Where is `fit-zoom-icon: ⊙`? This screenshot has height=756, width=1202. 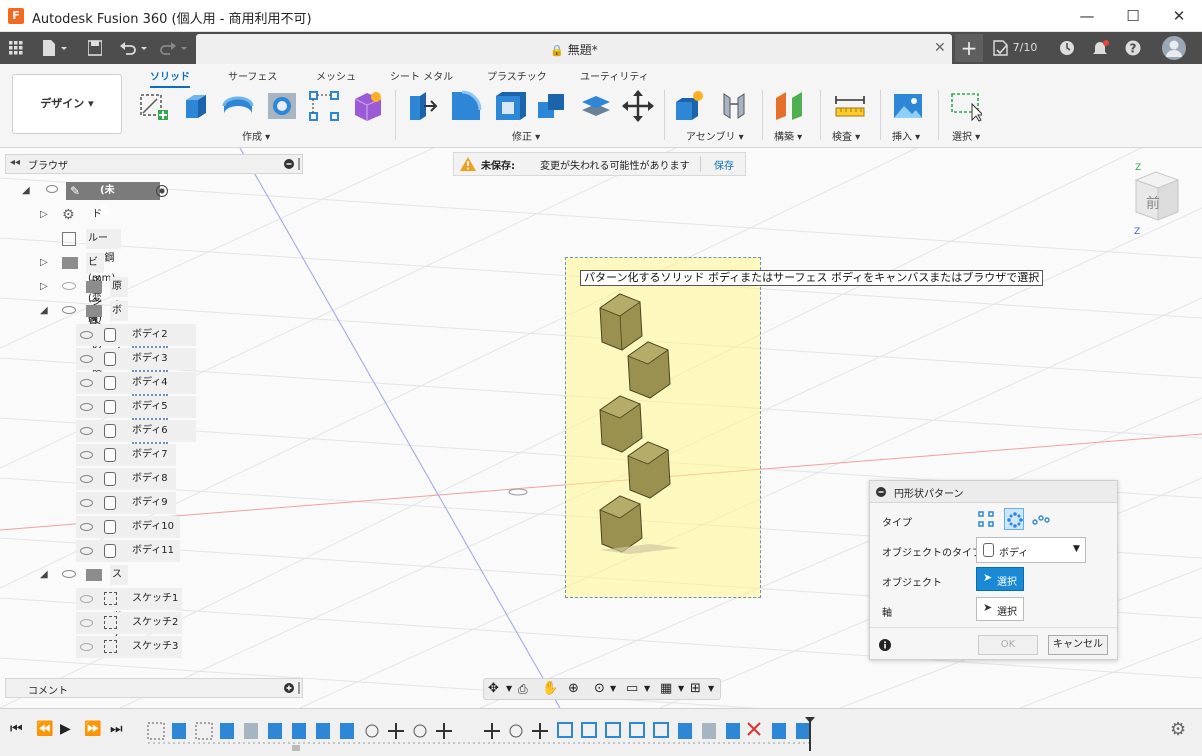
fit-zoom-icon: ⊙ is located at coordinates (599, 688).